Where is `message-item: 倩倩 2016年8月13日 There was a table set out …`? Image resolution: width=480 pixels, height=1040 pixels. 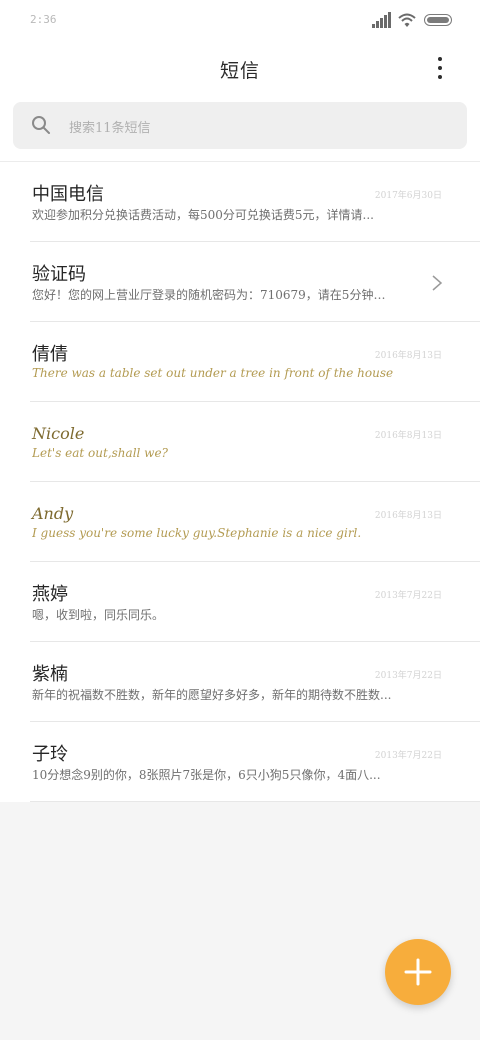
message-item: 倩倩 2016年8月13日 There was a table set out … is located at coordinates (240, 362).